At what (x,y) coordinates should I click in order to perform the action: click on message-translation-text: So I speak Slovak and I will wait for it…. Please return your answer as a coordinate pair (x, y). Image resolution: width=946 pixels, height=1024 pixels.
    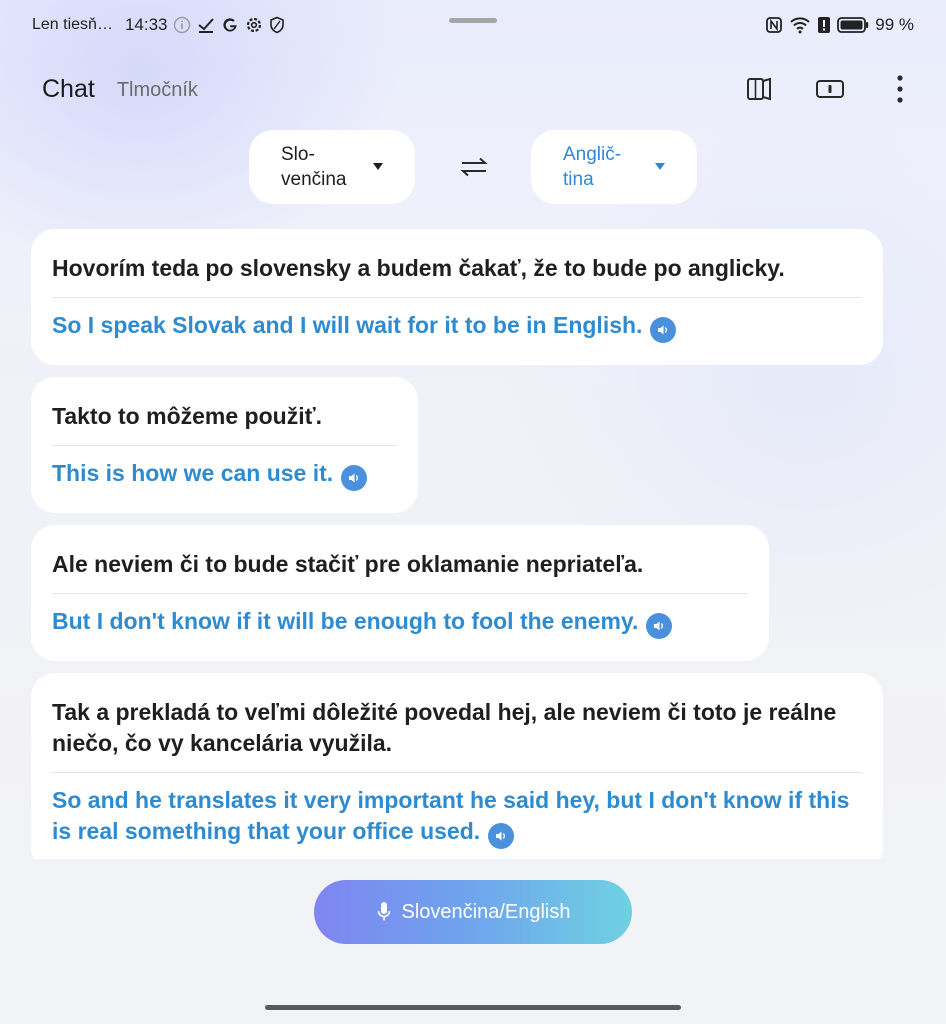
    Looking at the image, I should click on (347, 325).